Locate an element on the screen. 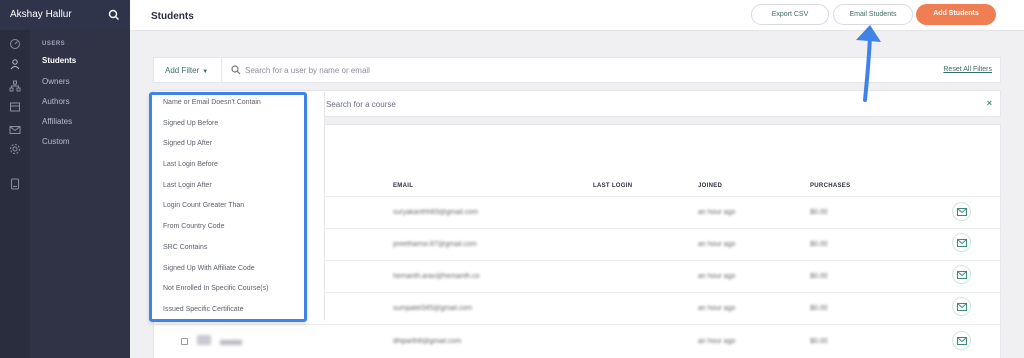 The height and width of the screenshot is (358, 1024). row-email: preethamsr.87@gmail.com is located at coordinates (435, 244).